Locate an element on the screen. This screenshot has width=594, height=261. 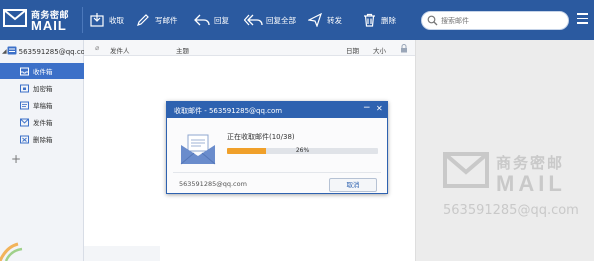
sidebar-item-label: 发件箱 is located at coordinates (43, 123).